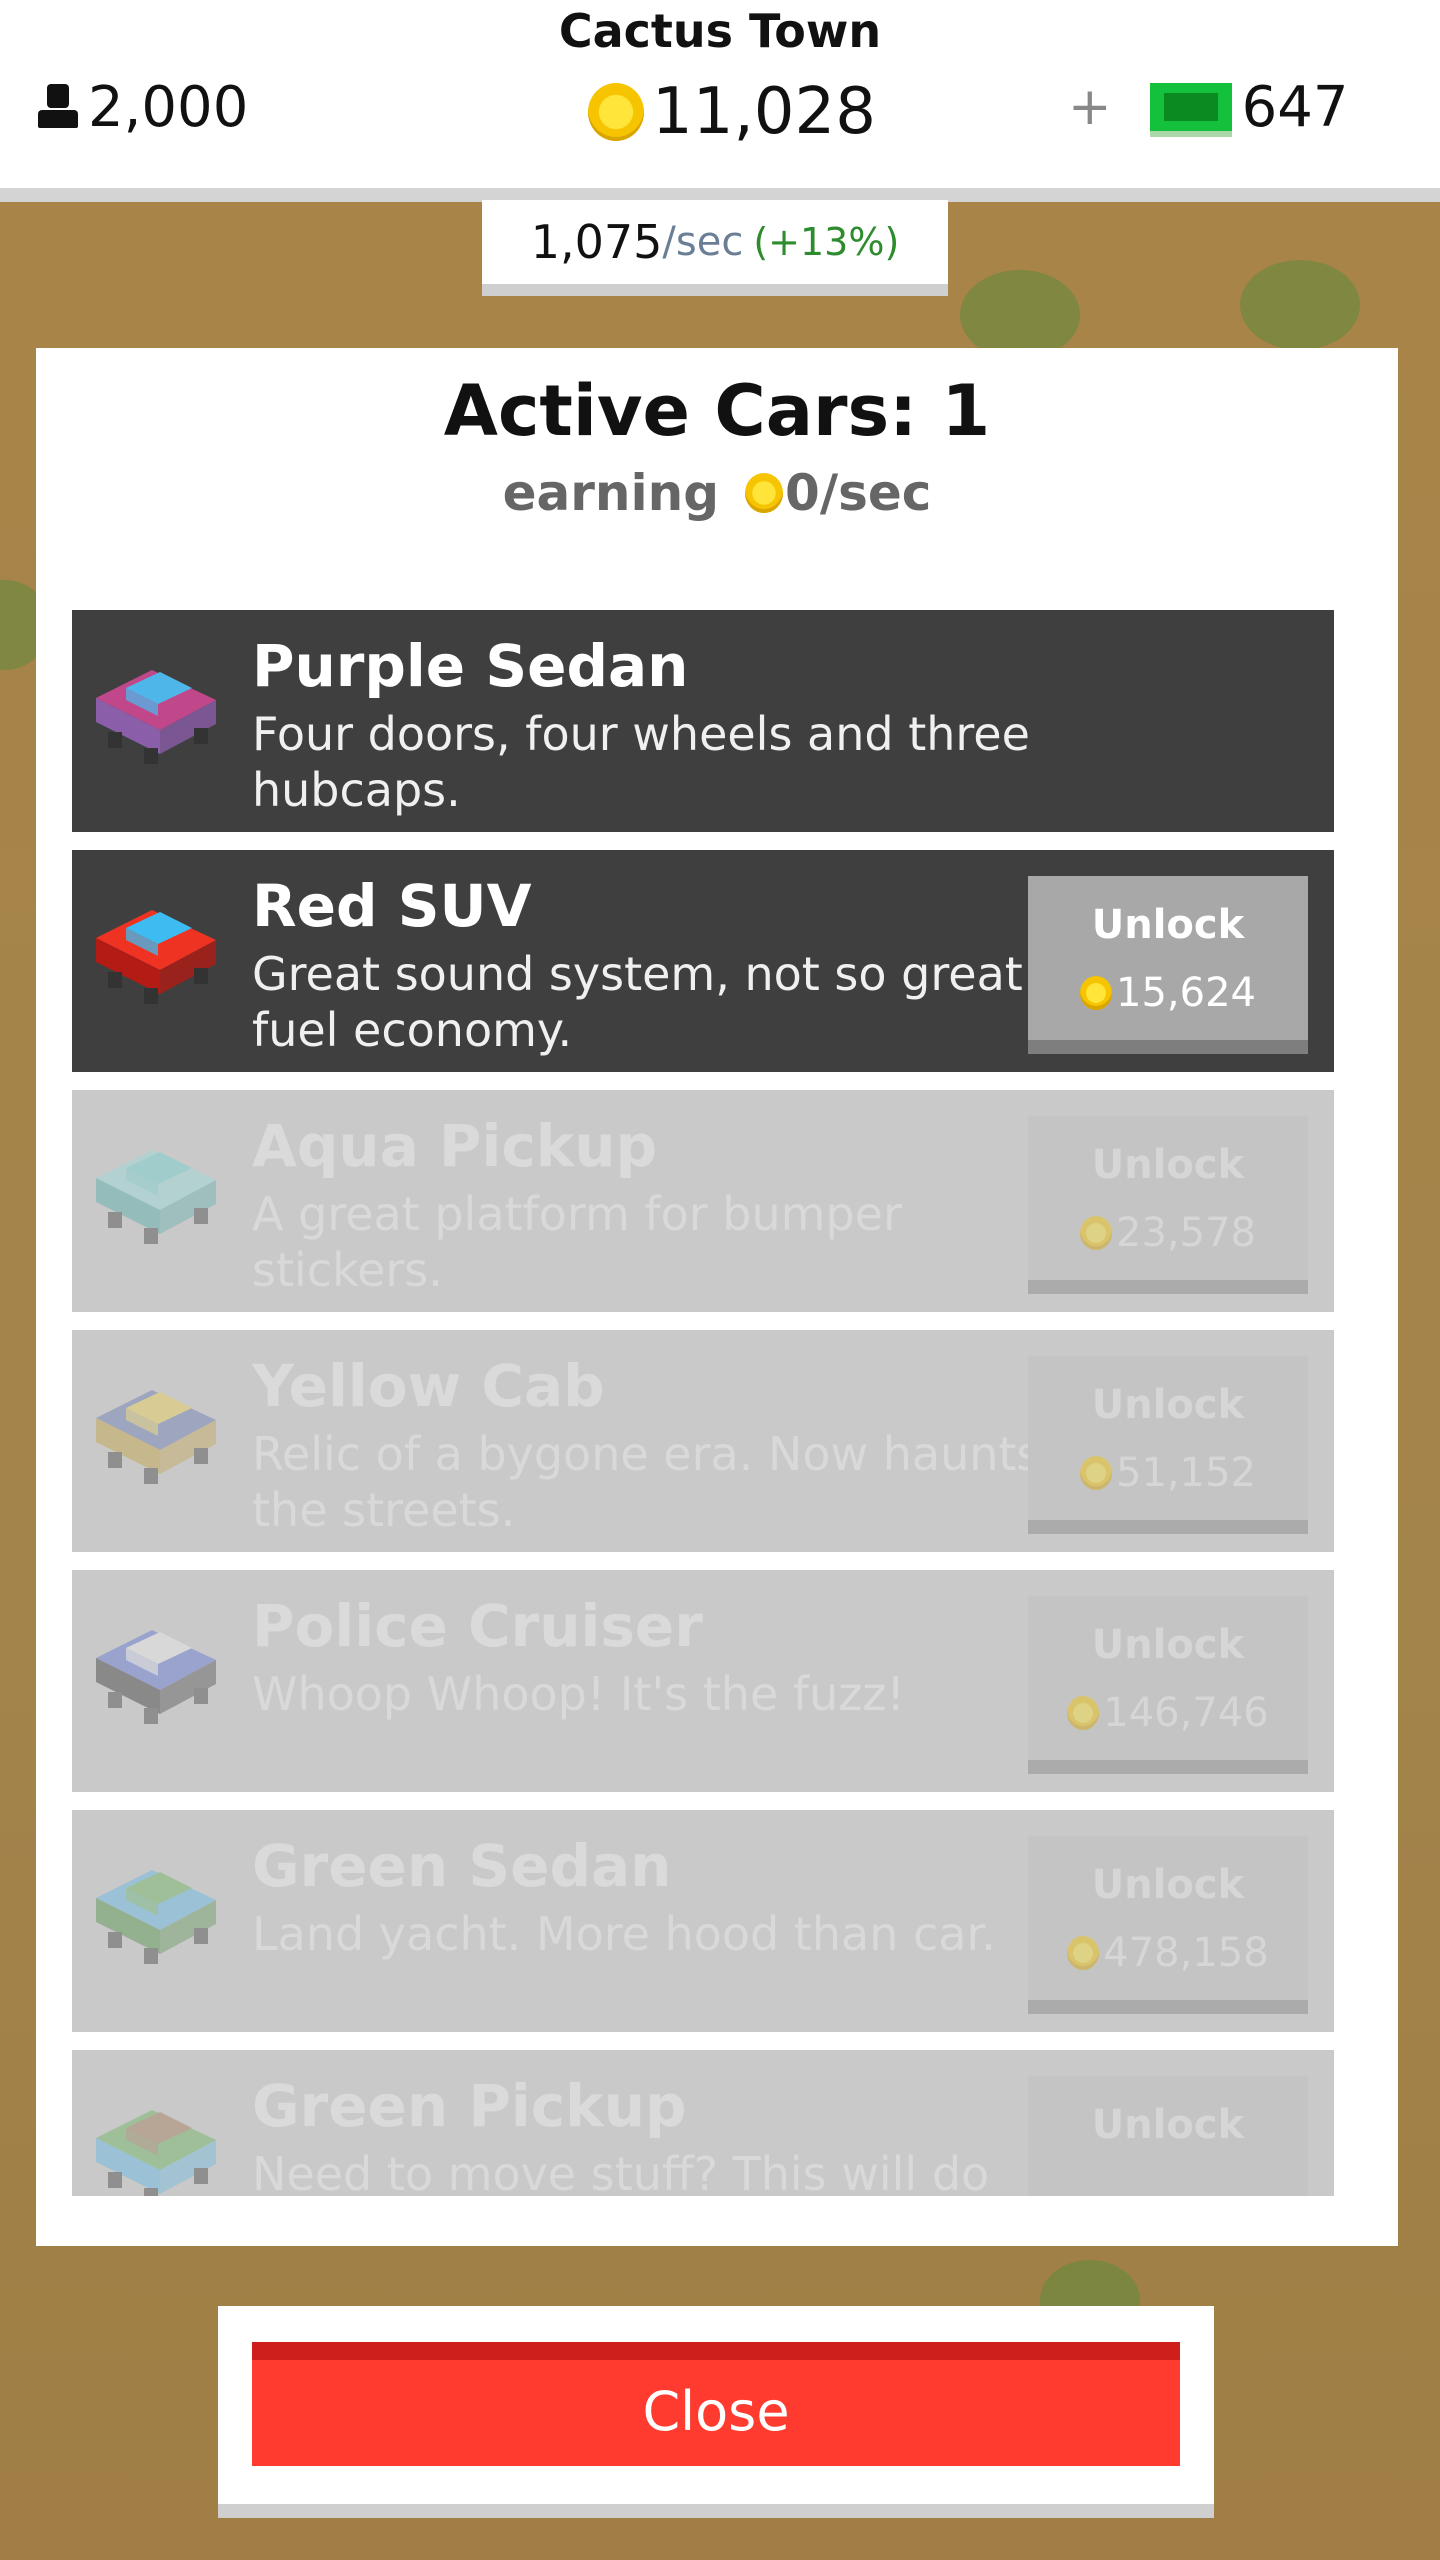 The height and width of the screenshot is (2560, 1440). I want to click on income-rate-tab: 1,075 /sec (+13%), so click(715, 248).